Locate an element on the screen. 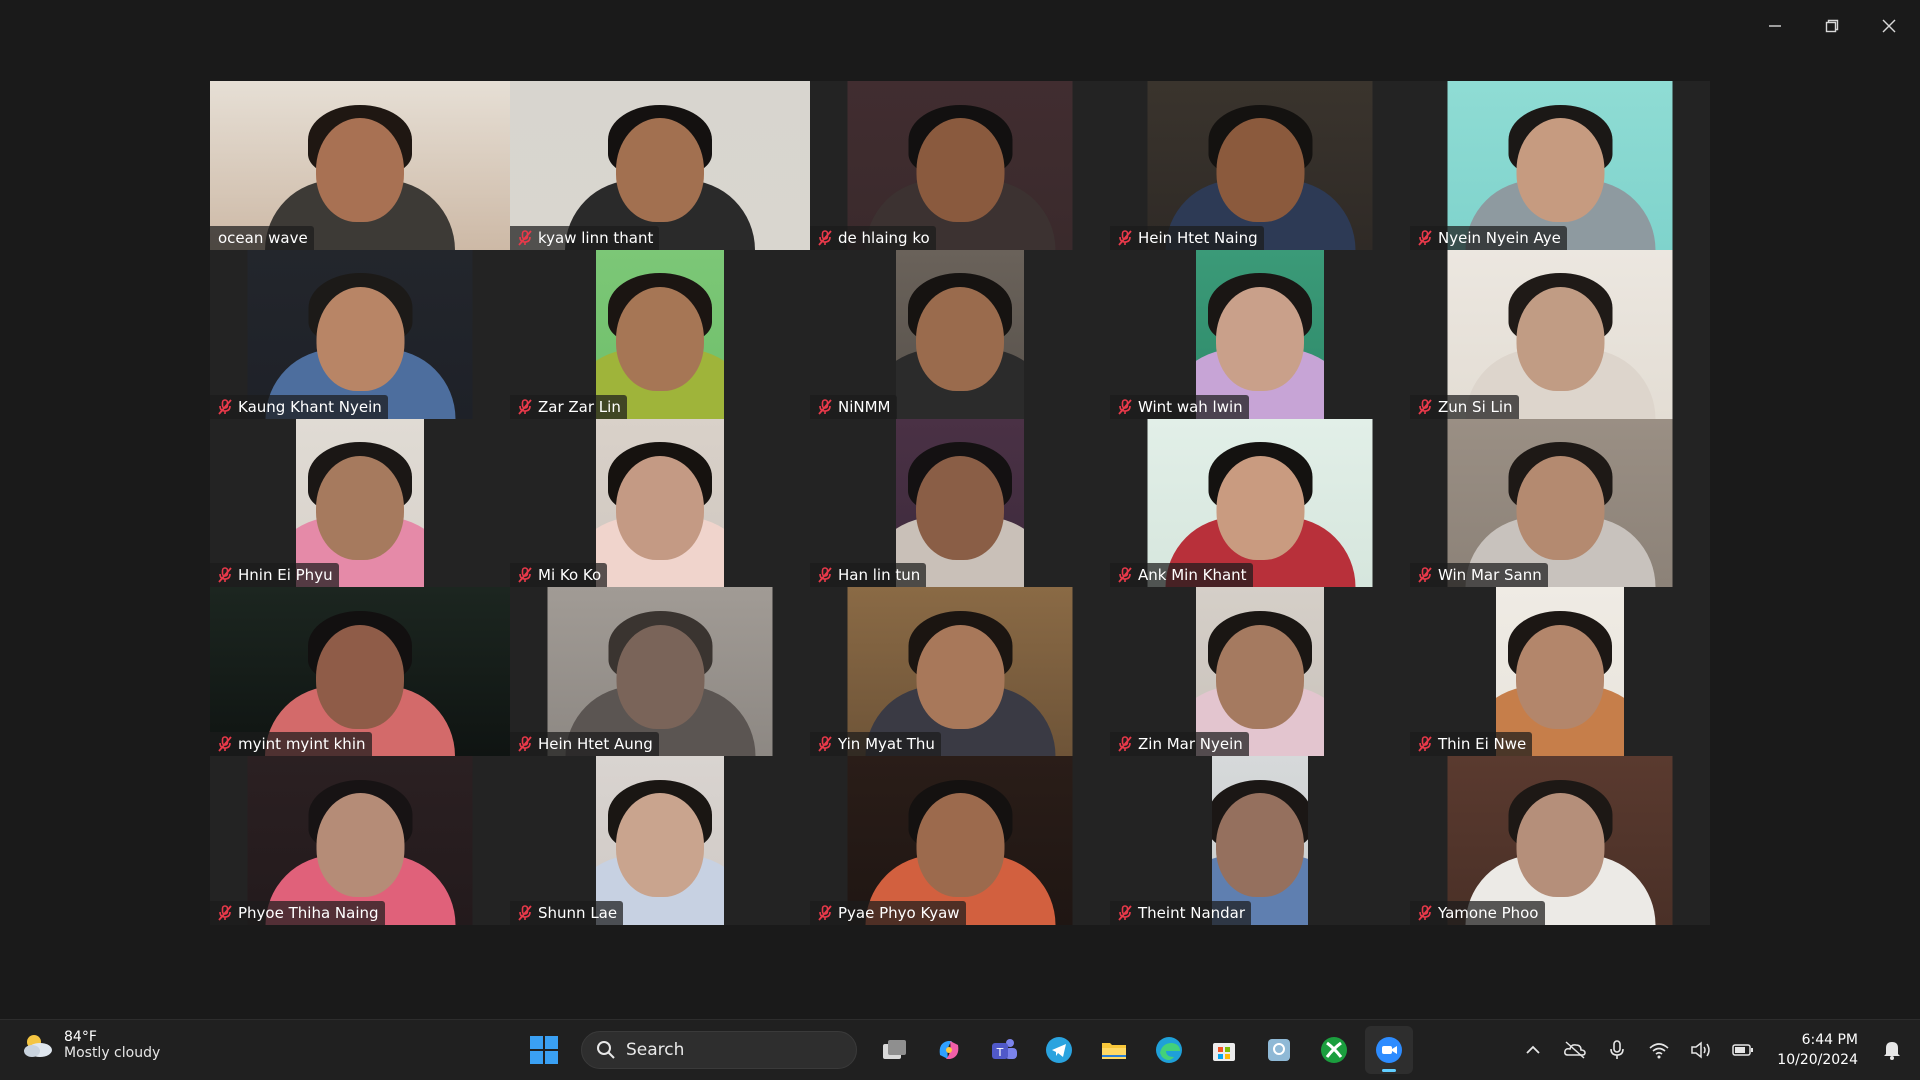  participant-name: Nyein Nyein Aye is located at coordinates (1499, 237).